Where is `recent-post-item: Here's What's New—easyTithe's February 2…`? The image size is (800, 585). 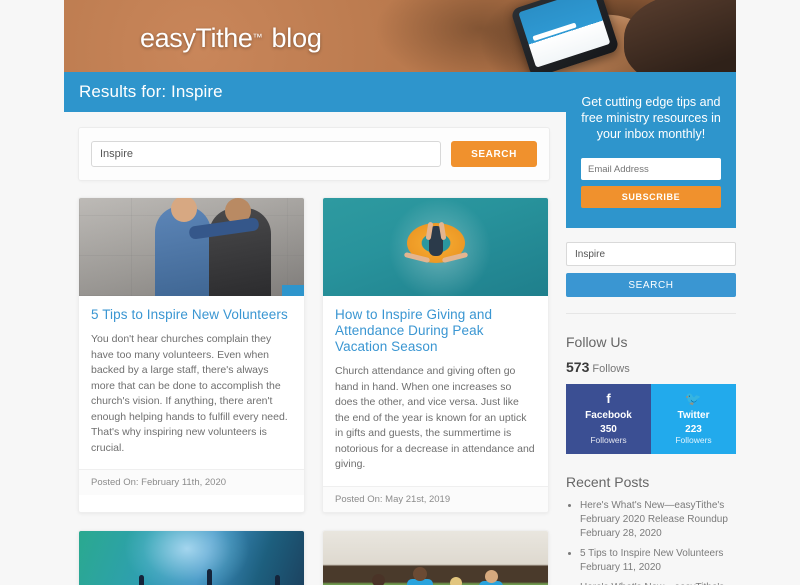 recent-post-item: Here's What's New—easyTithe's February 2… is located at coordinates (658, 520).